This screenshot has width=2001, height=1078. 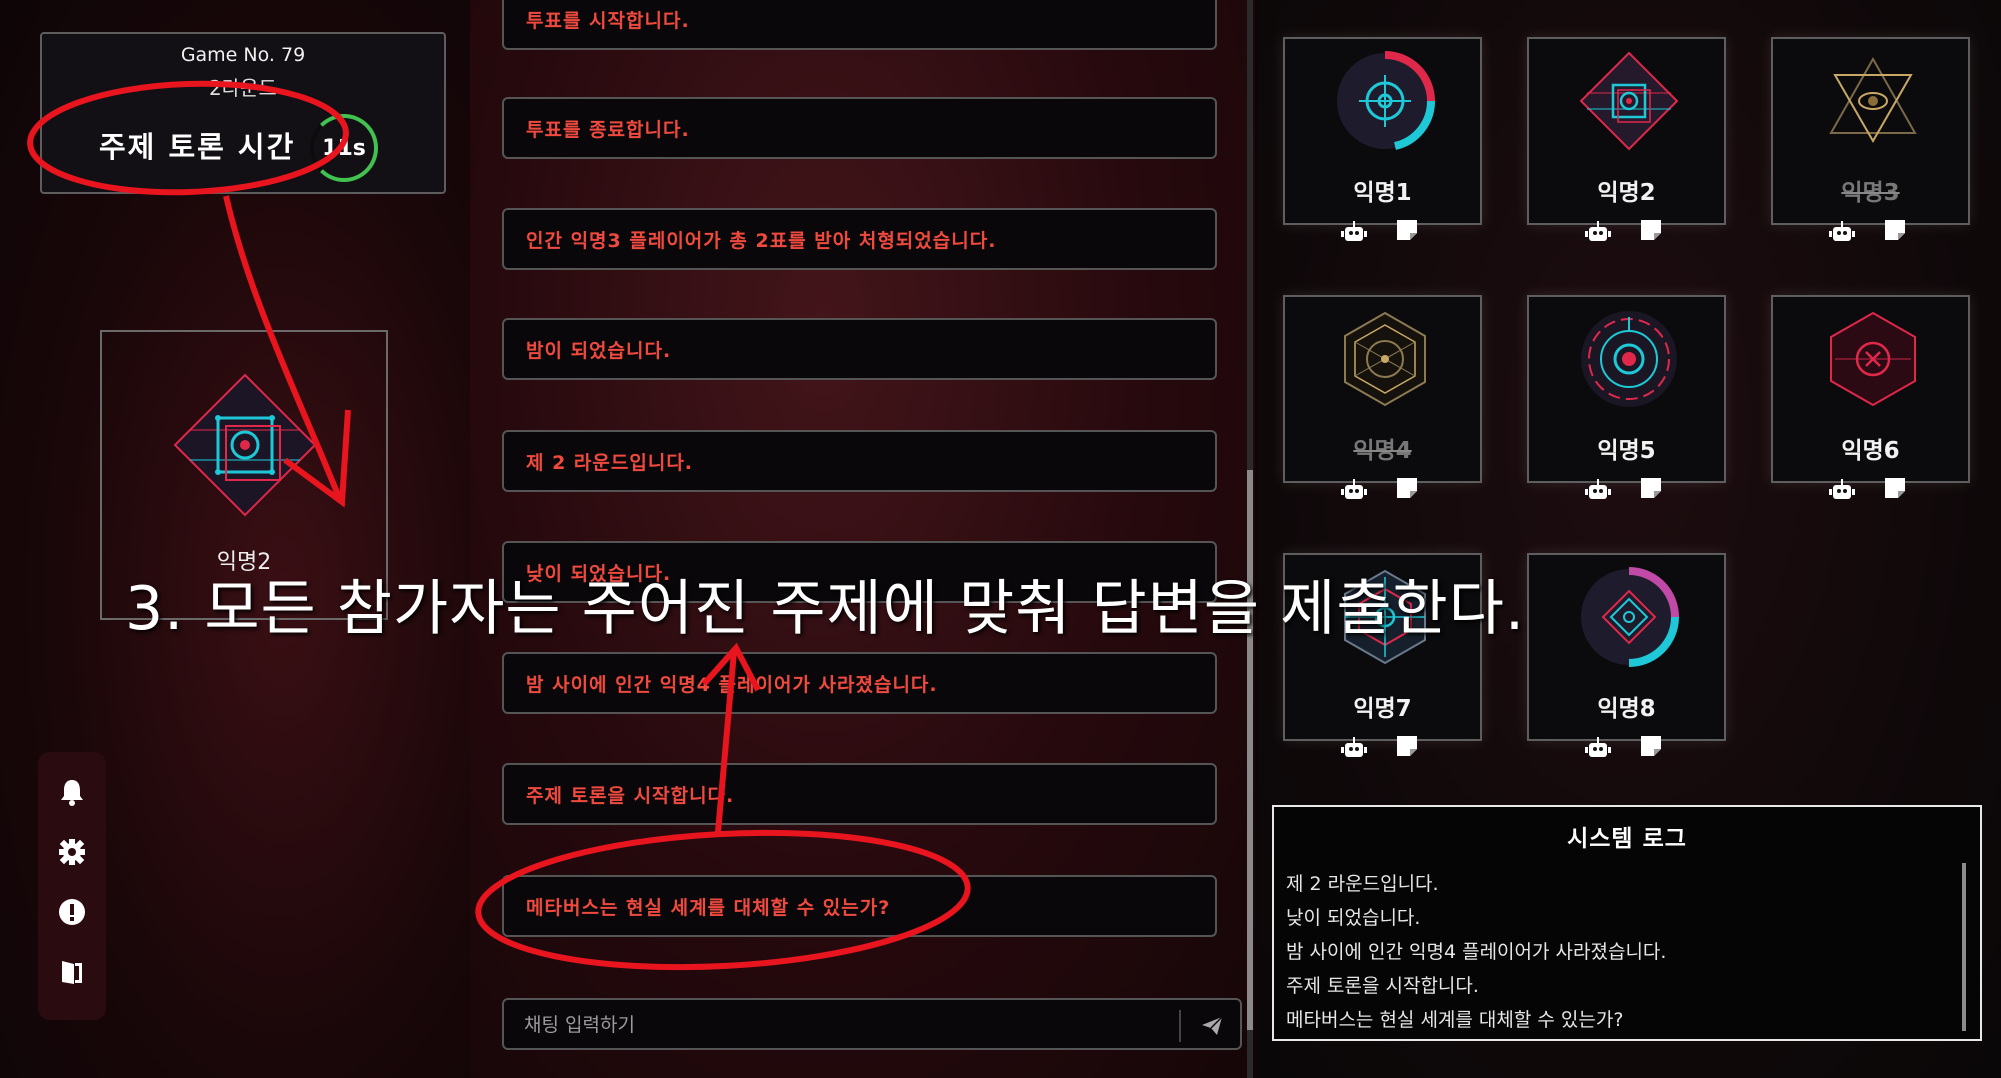 What do you see at coordinates (243, 113) in the screenshot?
I see `game-info-box: Game No. 79 2라운드 주제 토론 시간 11s` at bounding box center [243, 113].